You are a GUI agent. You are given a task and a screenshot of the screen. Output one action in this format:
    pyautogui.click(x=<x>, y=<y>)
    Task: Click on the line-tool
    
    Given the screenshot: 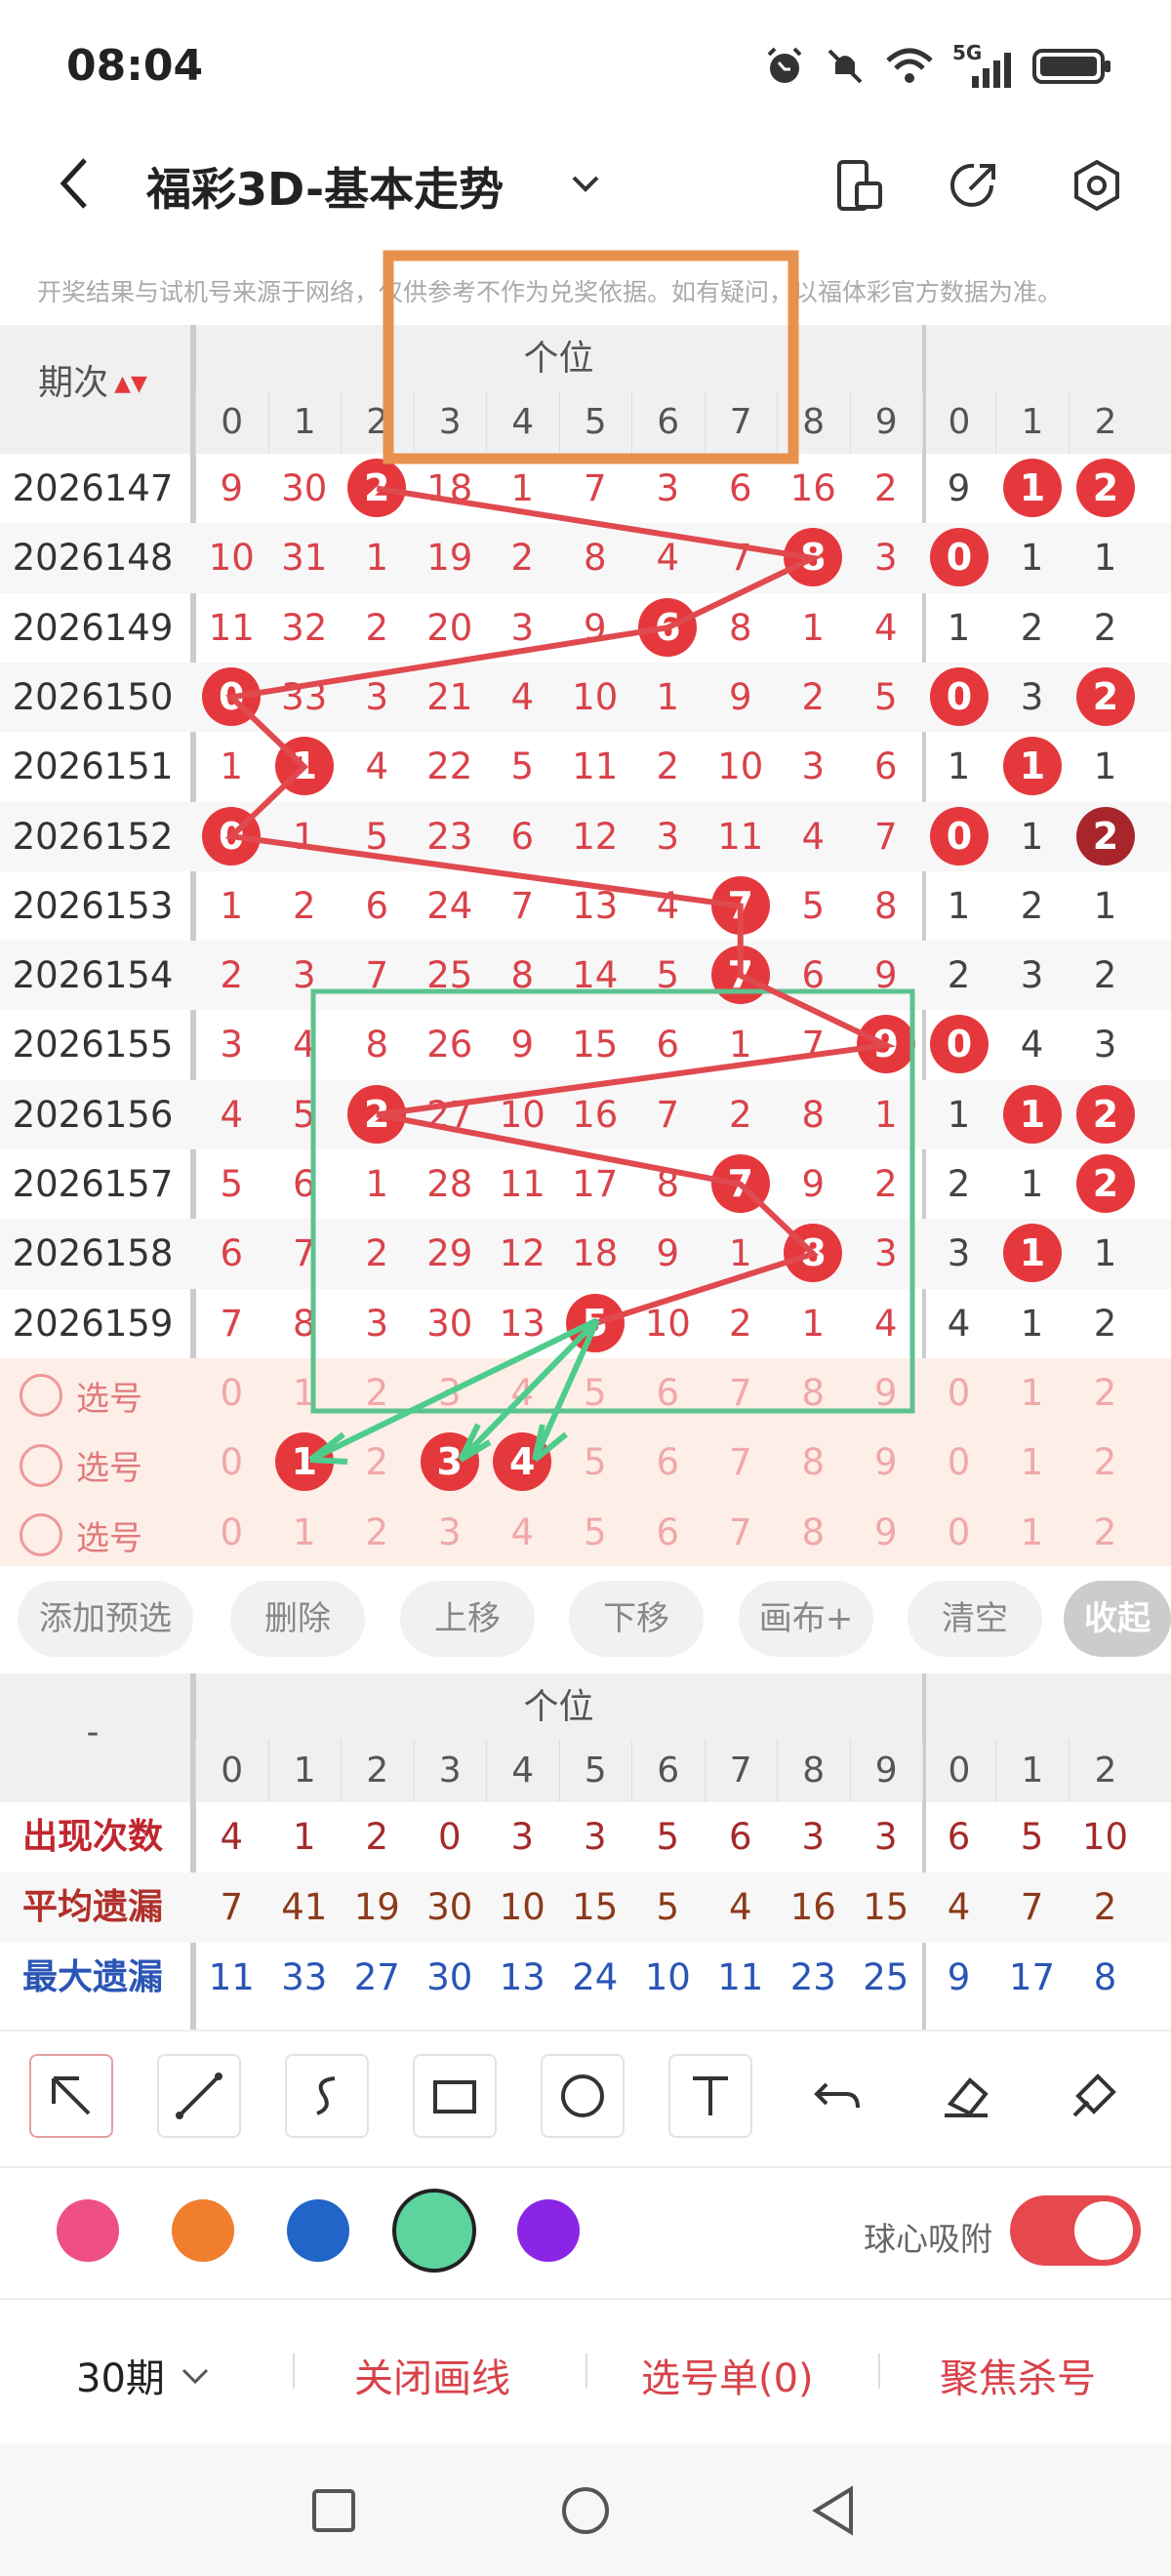 What is the action you would take?
    pyautogui.click(x=199, y=2096)
    